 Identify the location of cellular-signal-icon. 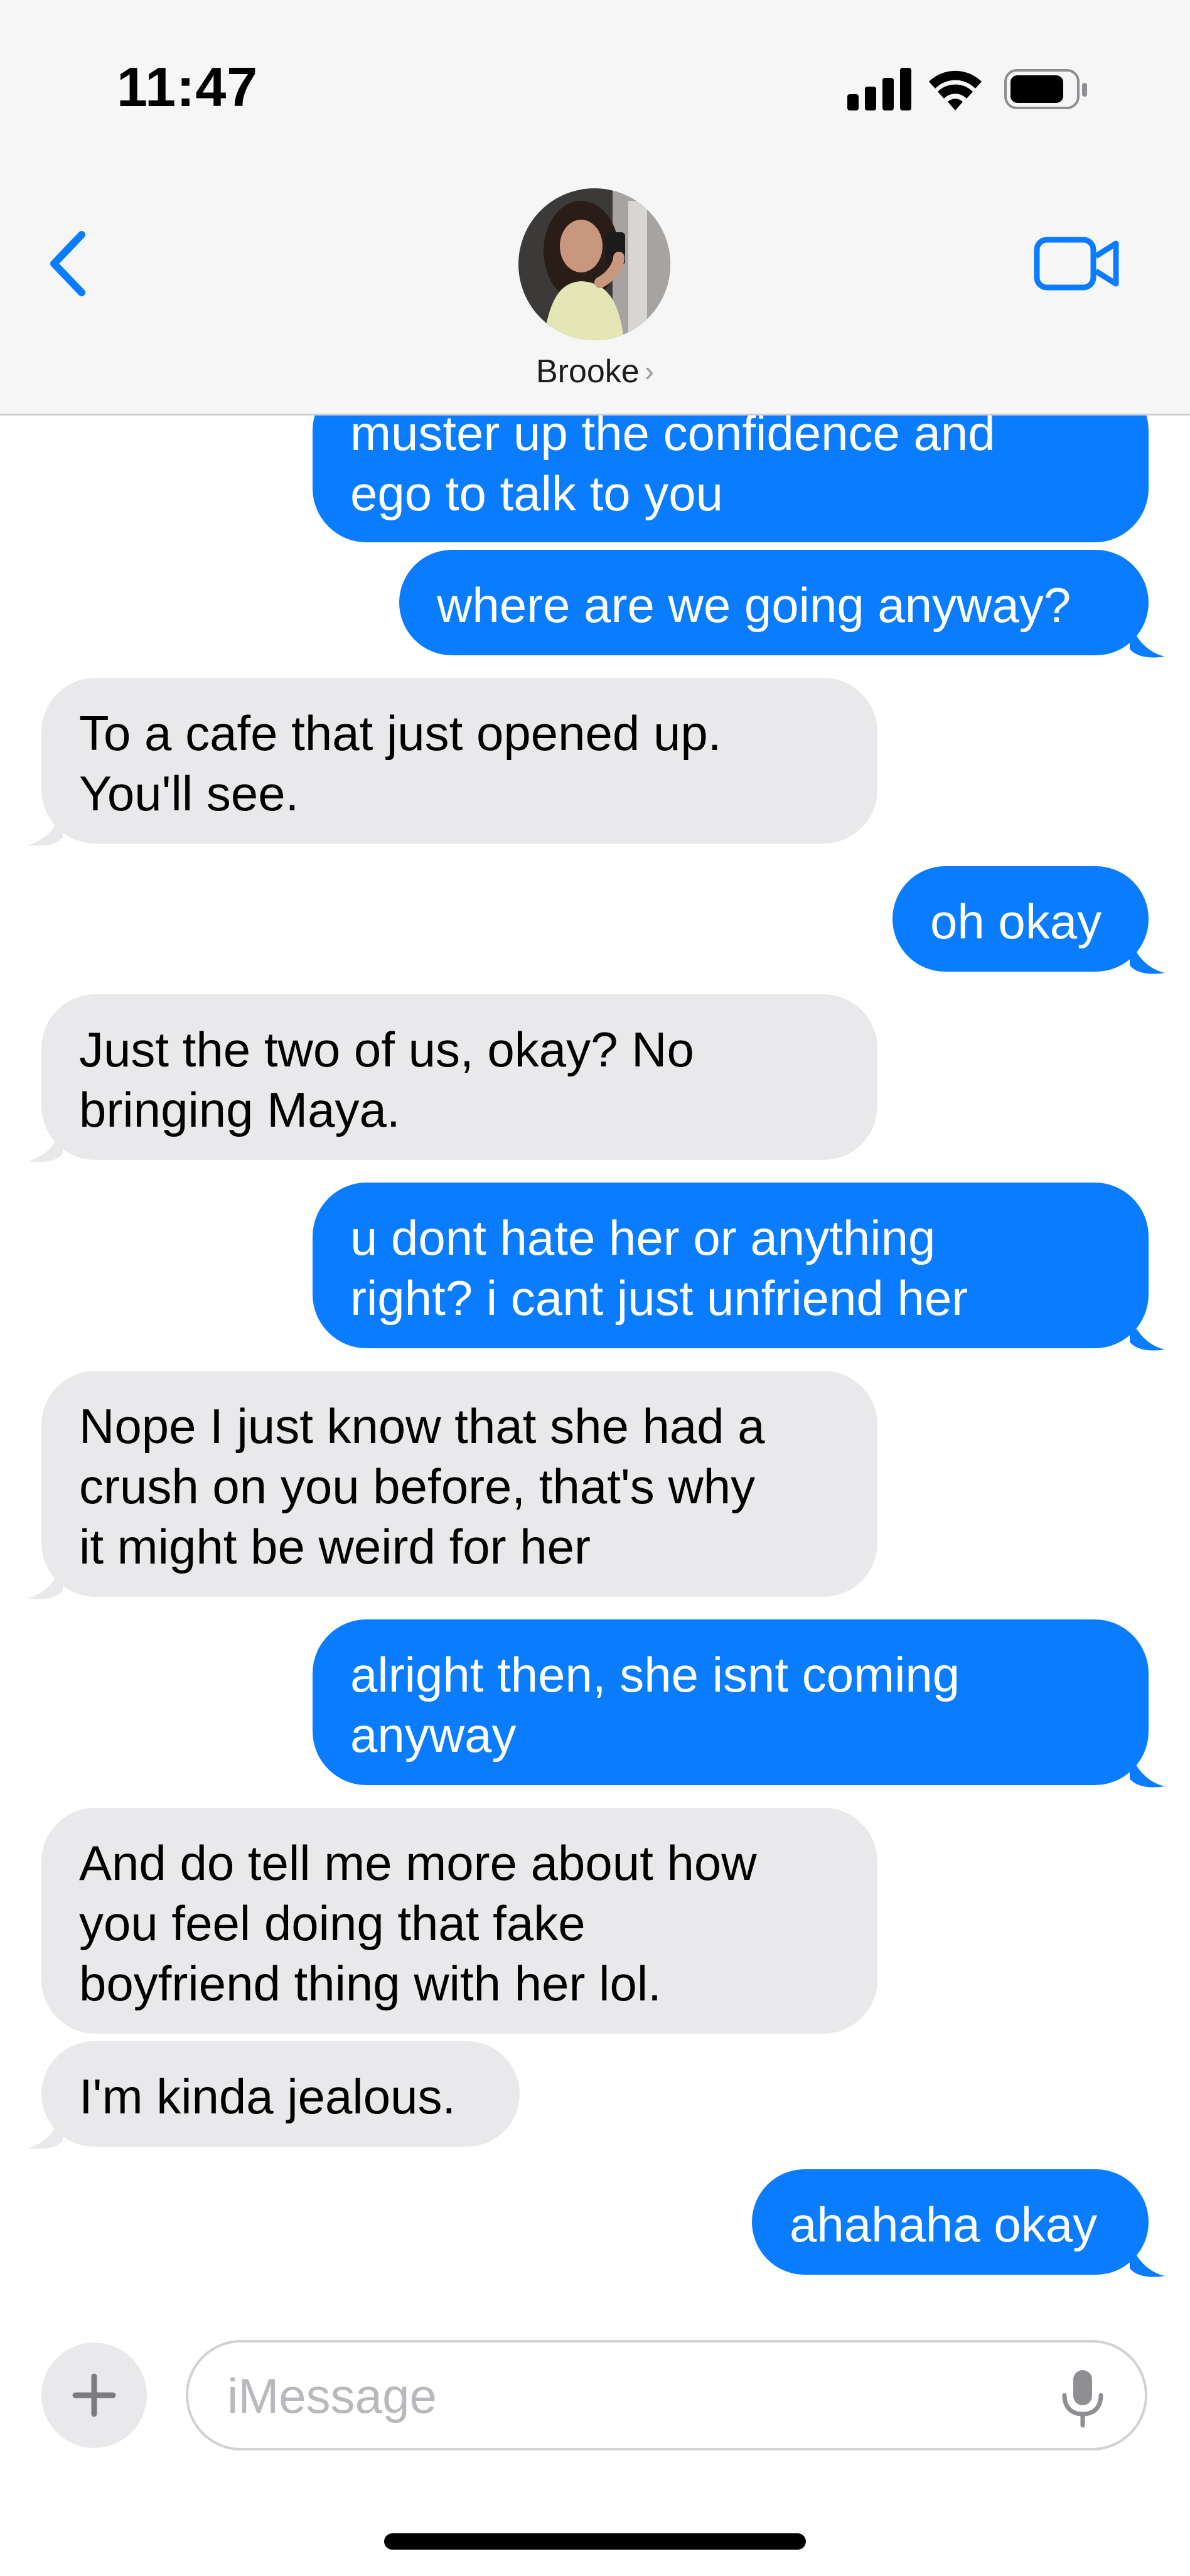
(879, 89).